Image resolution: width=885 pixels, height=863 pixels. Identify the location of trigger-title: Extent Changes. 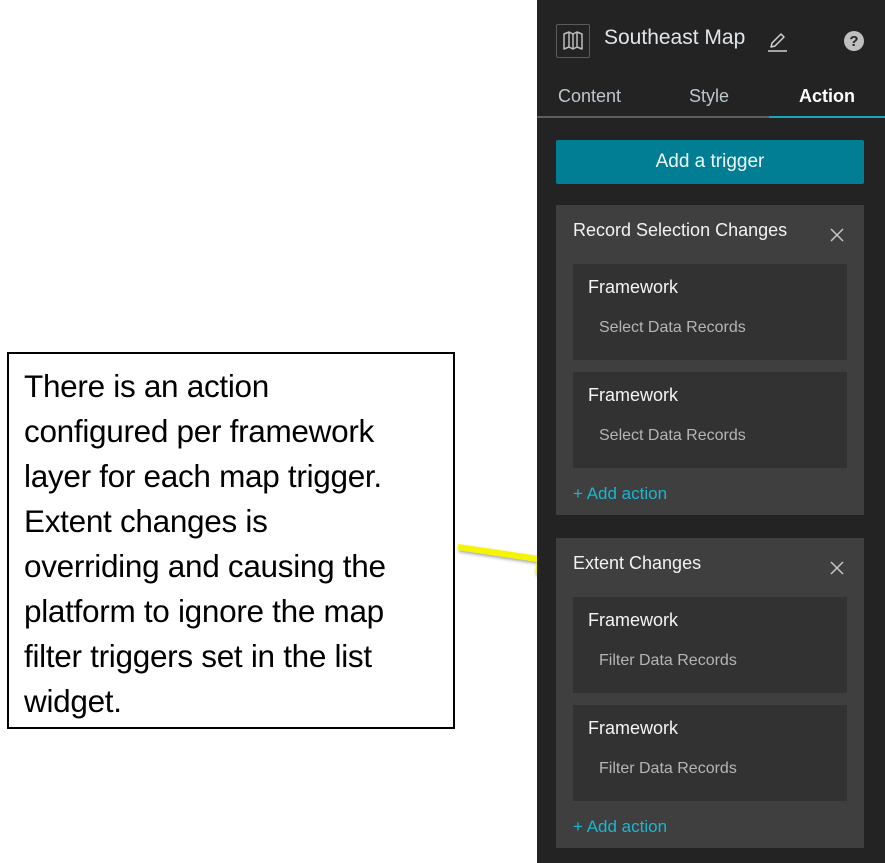
(637, 563).